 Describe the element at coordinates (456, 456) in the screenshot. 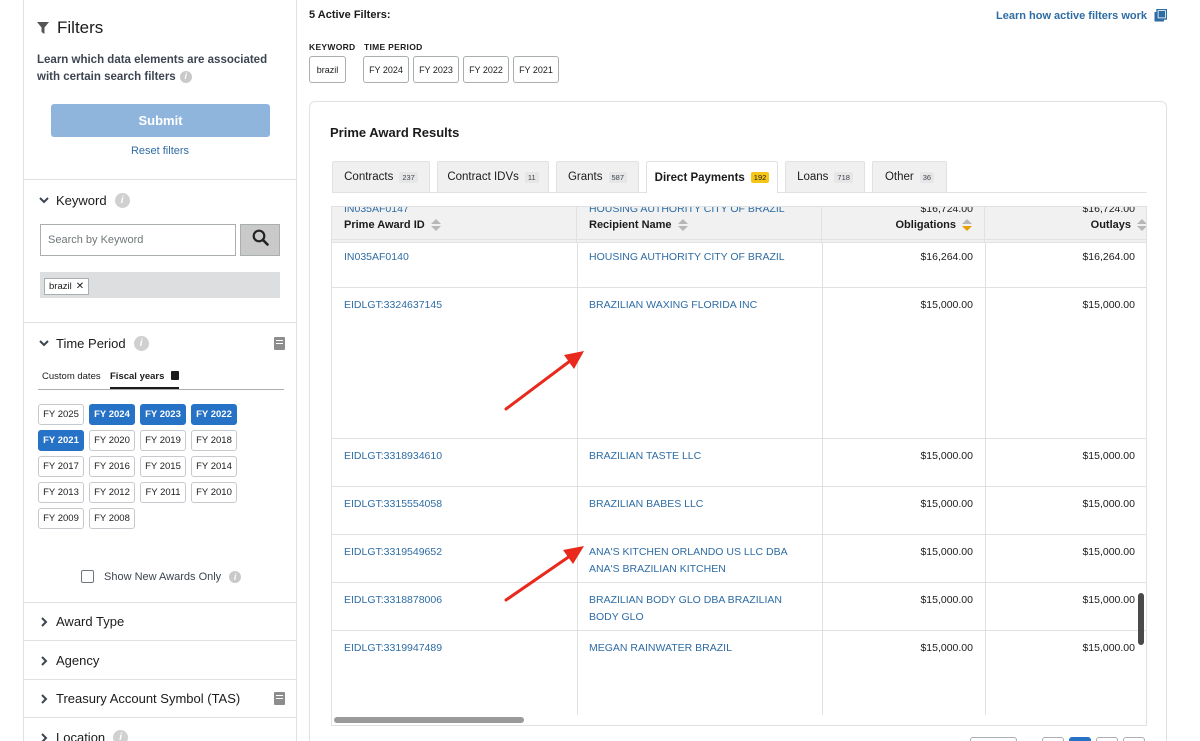

I see `award-id-link: EIDLGT:3318934610` at that location.